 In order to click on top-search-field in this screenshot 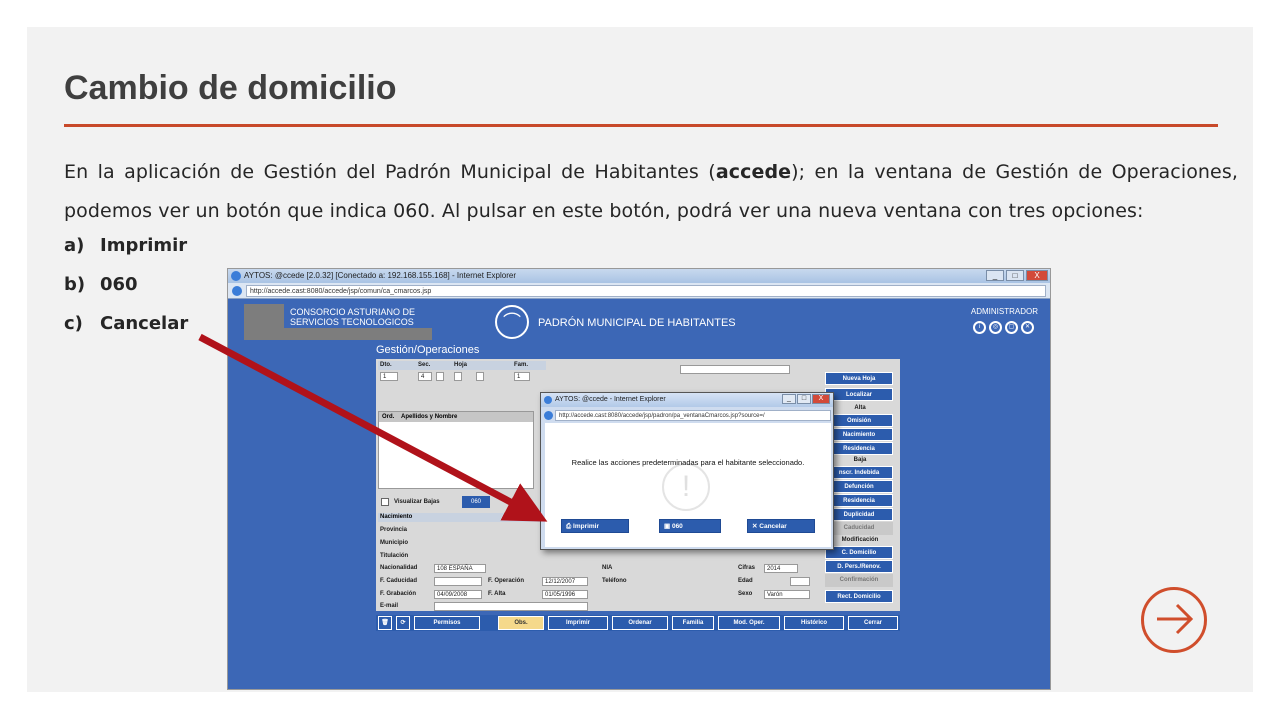, I will do `click(735, 369)`.